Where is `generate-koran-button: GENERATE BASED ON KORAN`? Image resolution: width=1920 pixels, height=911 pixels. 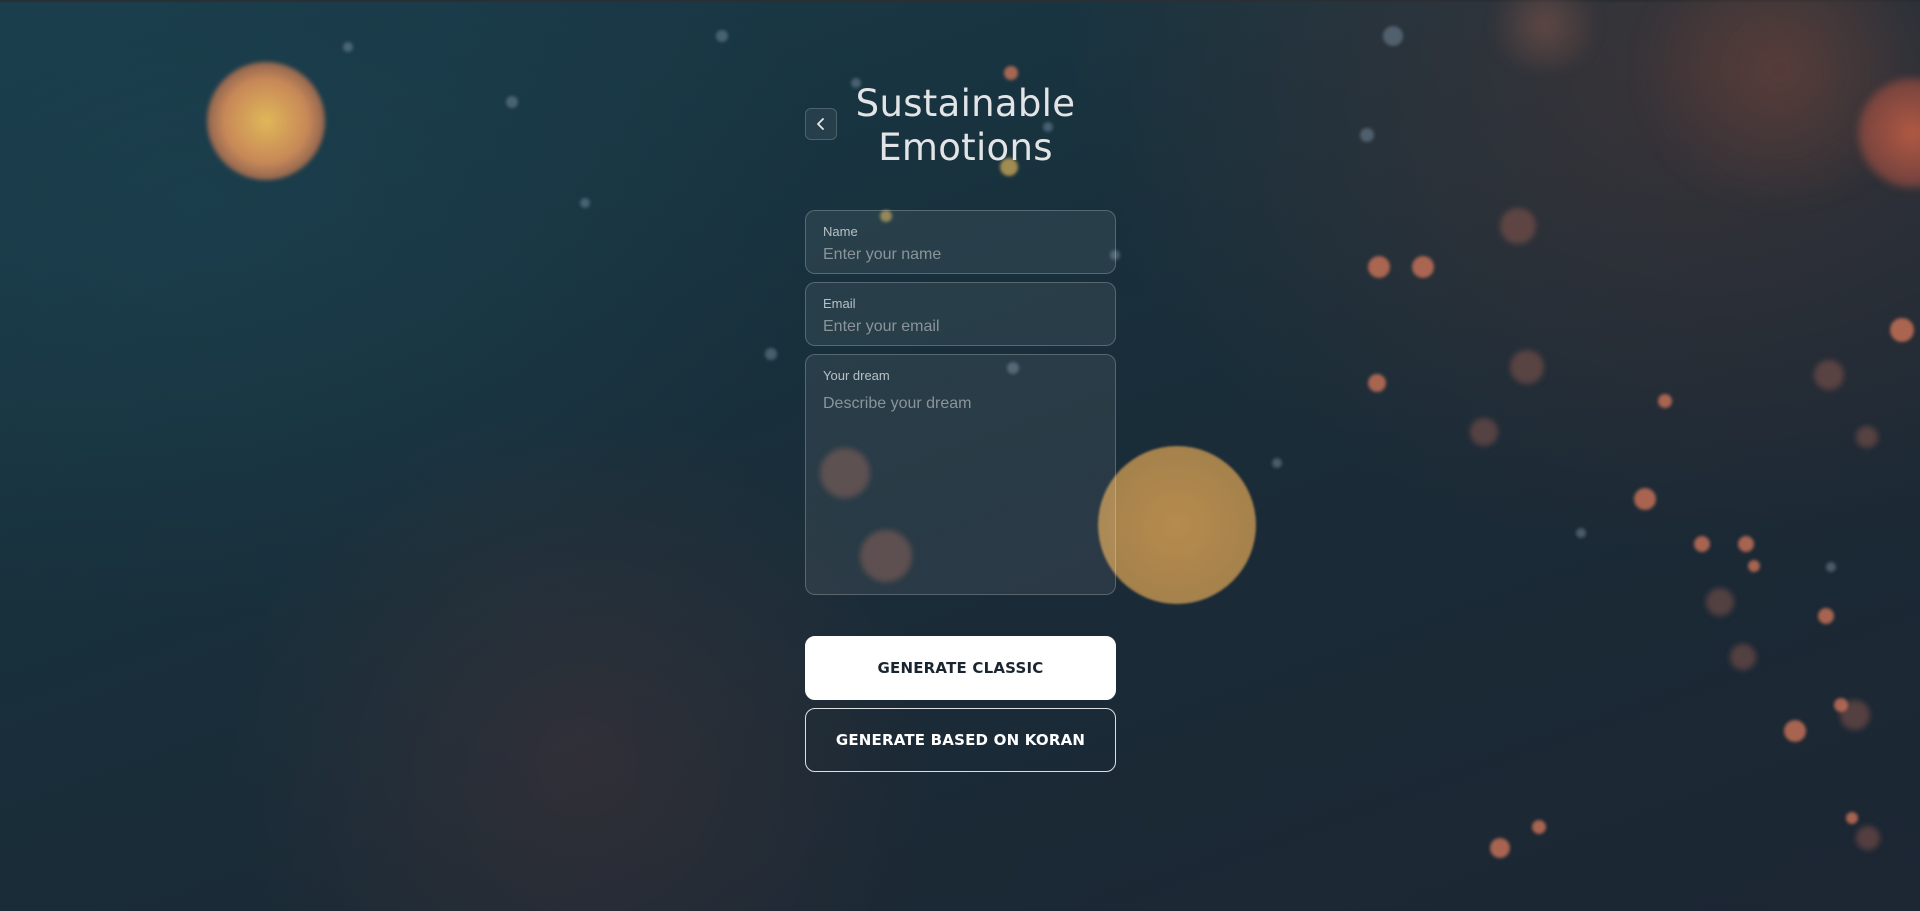 generate-koran-button: GENERATE BASED ON KORAN is located at coordinates (960, 740).